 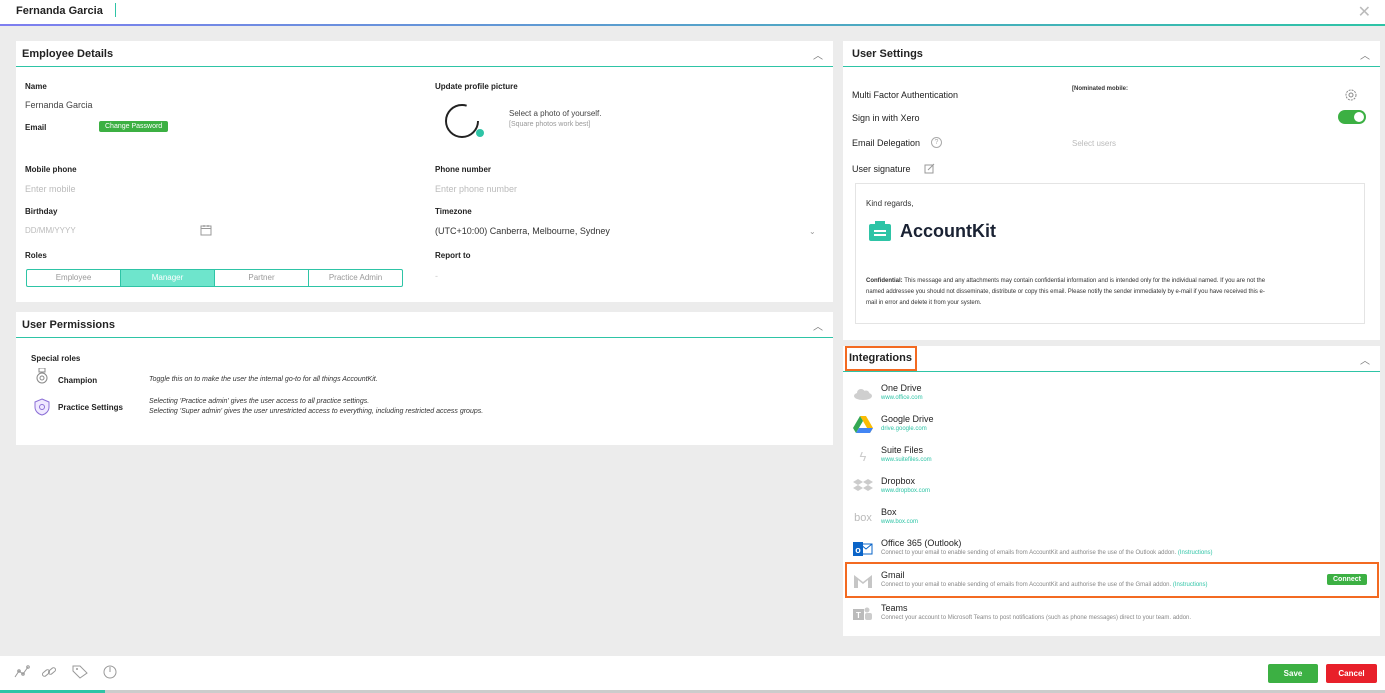 I want to click on photo-hint-sub: [Square photos work best], so click(x=550, y=124).